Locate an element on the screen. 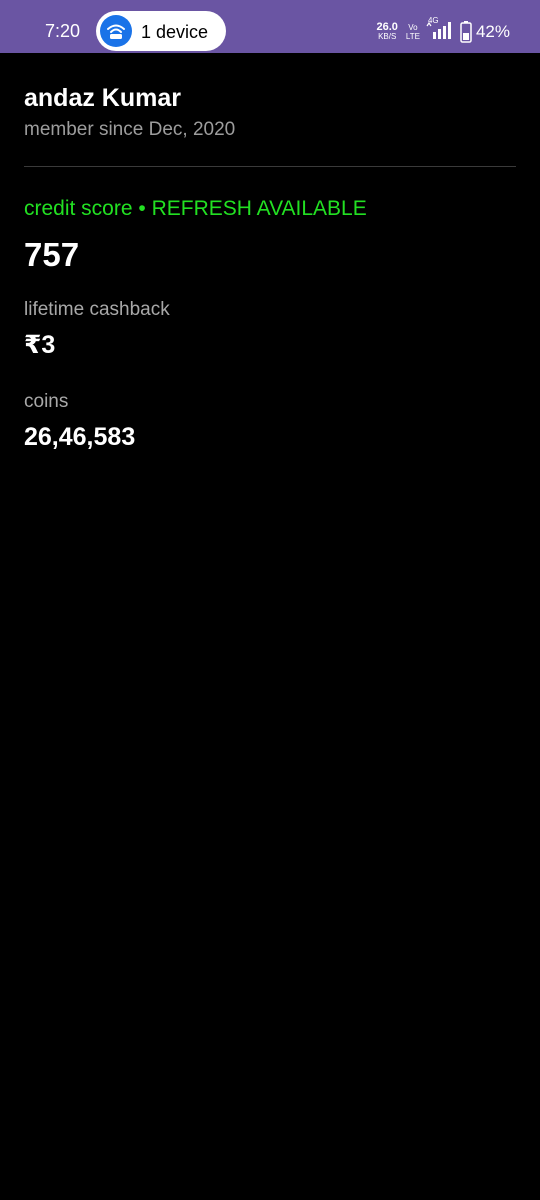  status-time: 7:20 is located at coordinates (63, 31).